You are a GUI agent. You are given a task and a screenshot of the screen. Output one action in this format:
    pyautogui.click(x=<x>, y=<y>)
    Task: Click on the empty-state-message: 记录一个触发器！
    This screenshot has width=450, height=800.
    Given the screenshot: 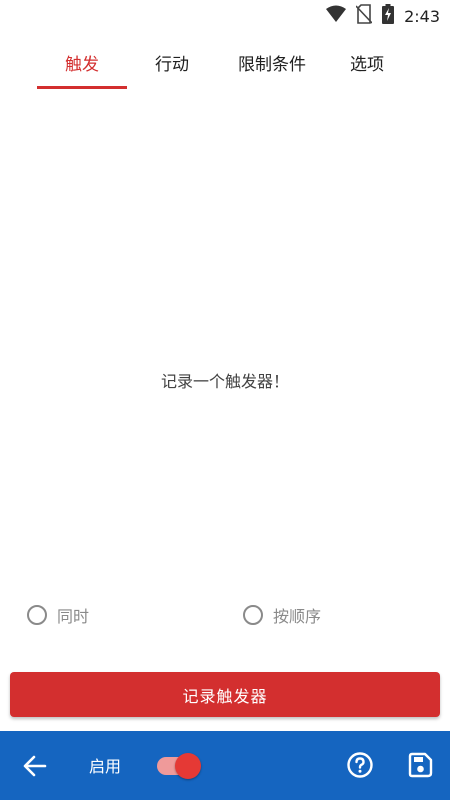 What is the action you would take?
    pyautogui.click(x=224, y=381)
    